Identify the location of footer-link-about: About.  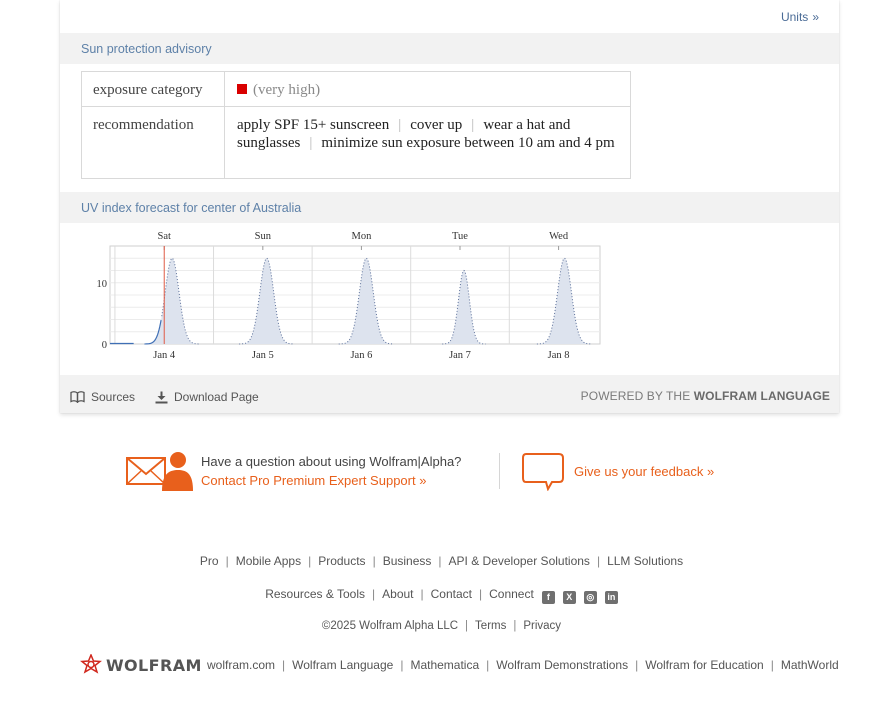
(397, 594).